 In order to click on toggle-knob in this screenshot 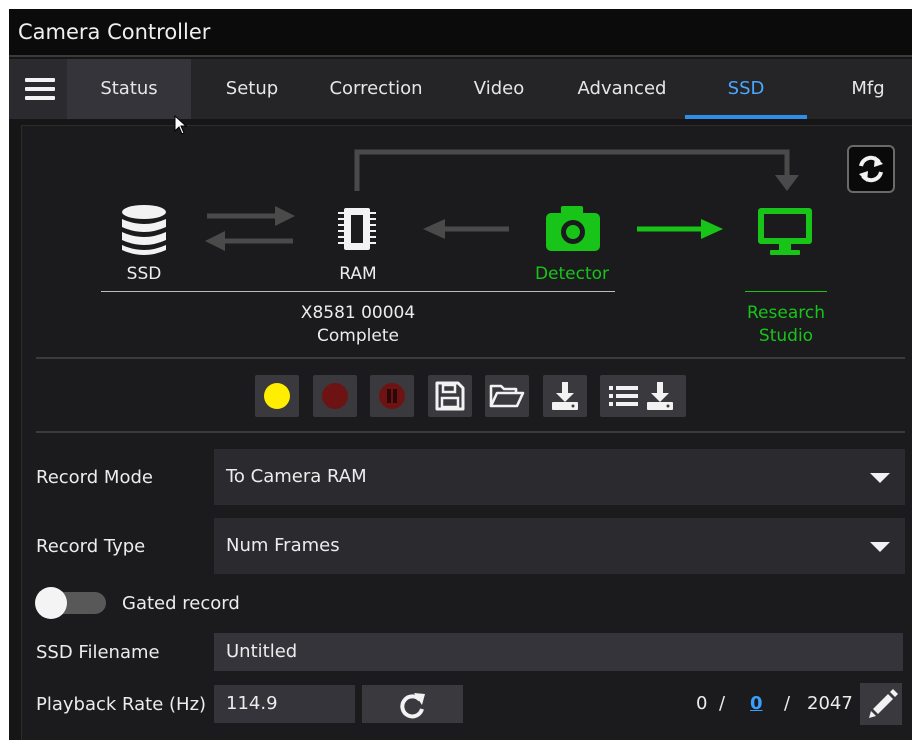, I will do `click(51, 603)`.